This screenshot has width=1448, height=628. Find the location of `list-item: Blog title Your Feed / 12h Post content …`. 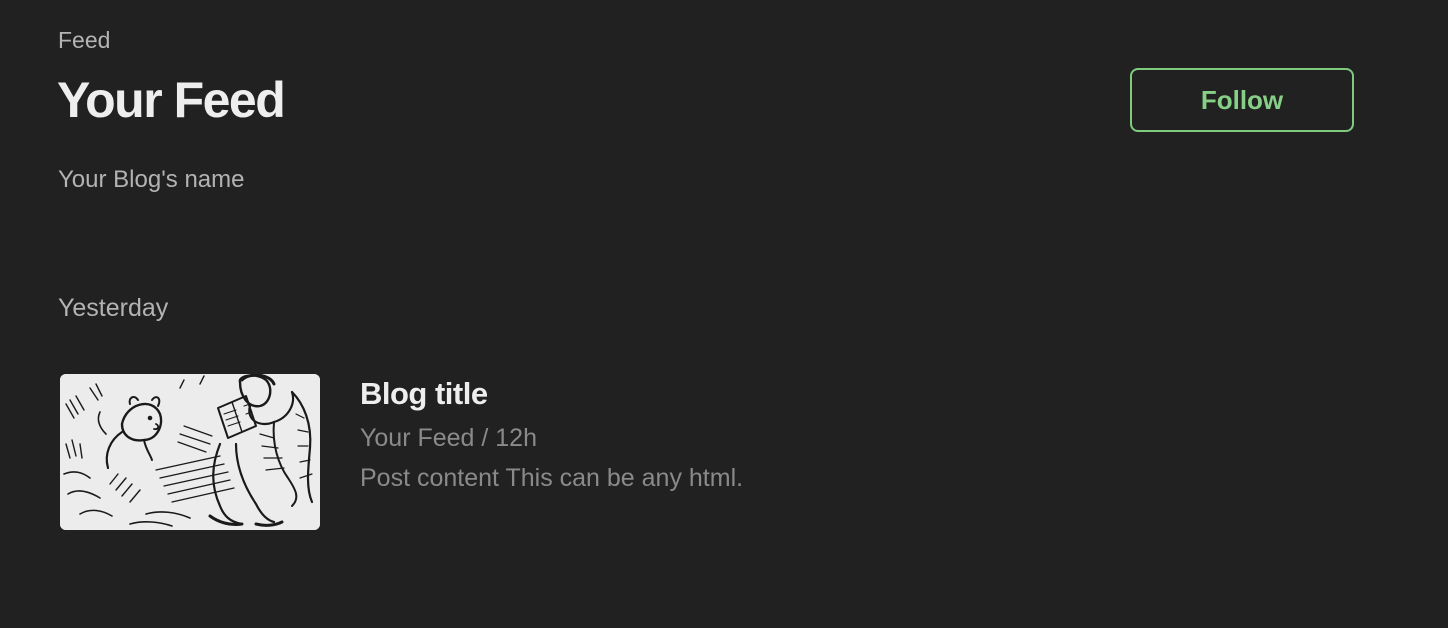

list-item: Blog title Your Feed / 12h Post content … is located at coordinates (440, 452).